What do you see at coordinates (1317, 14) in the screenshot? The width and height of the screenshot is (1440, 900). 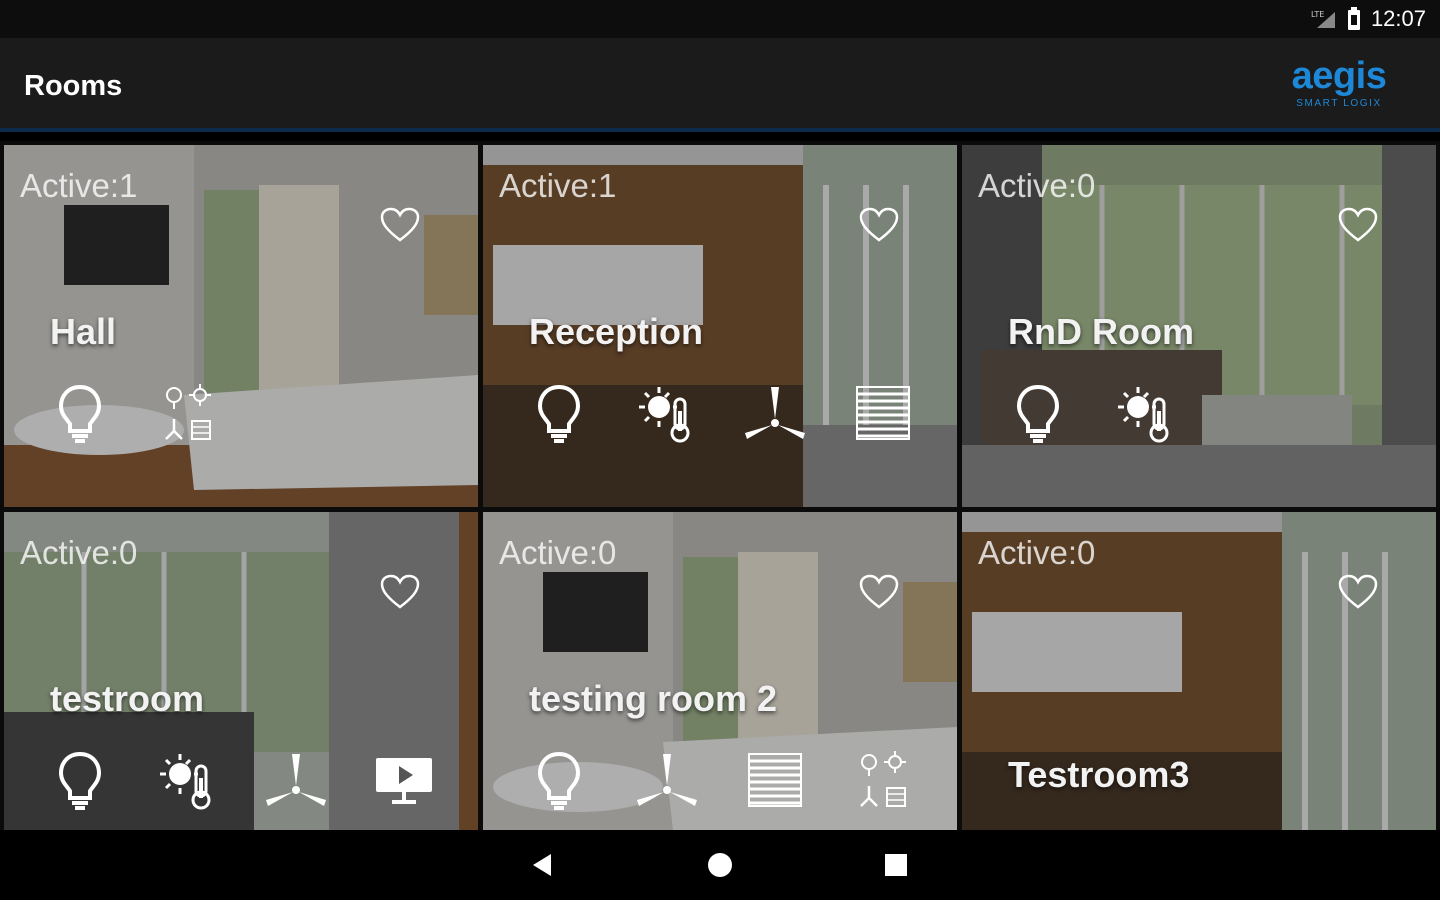 I see `svg-text: LTE` at bounding box center [1317, 14].